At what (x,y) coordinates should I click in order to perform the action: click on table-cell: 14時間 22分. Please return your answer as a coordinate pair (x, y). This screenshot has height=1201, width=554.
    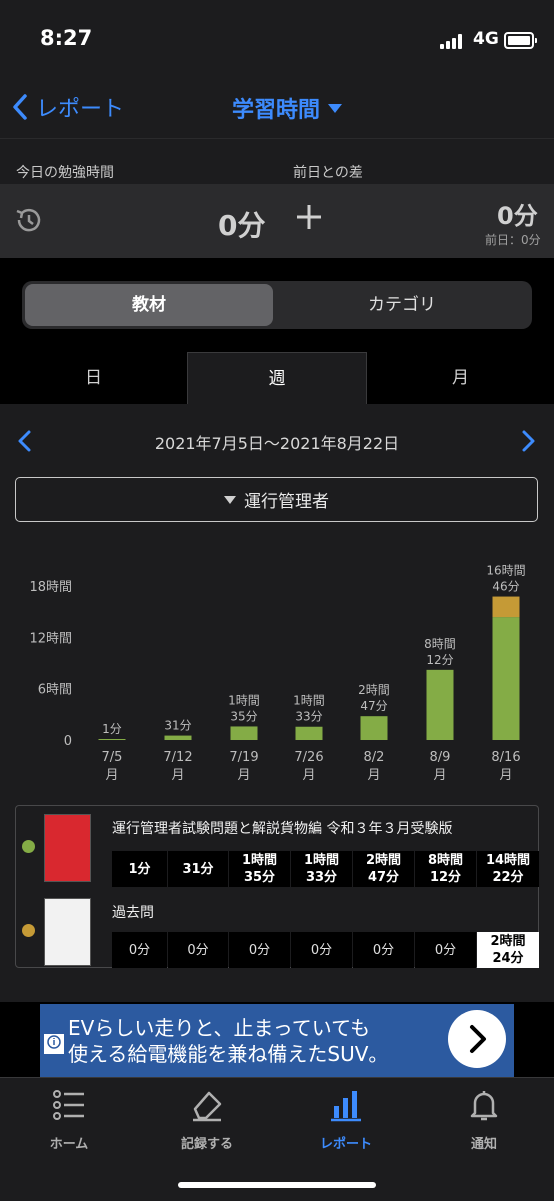
    Looking at the image, I should click on (508, 869).